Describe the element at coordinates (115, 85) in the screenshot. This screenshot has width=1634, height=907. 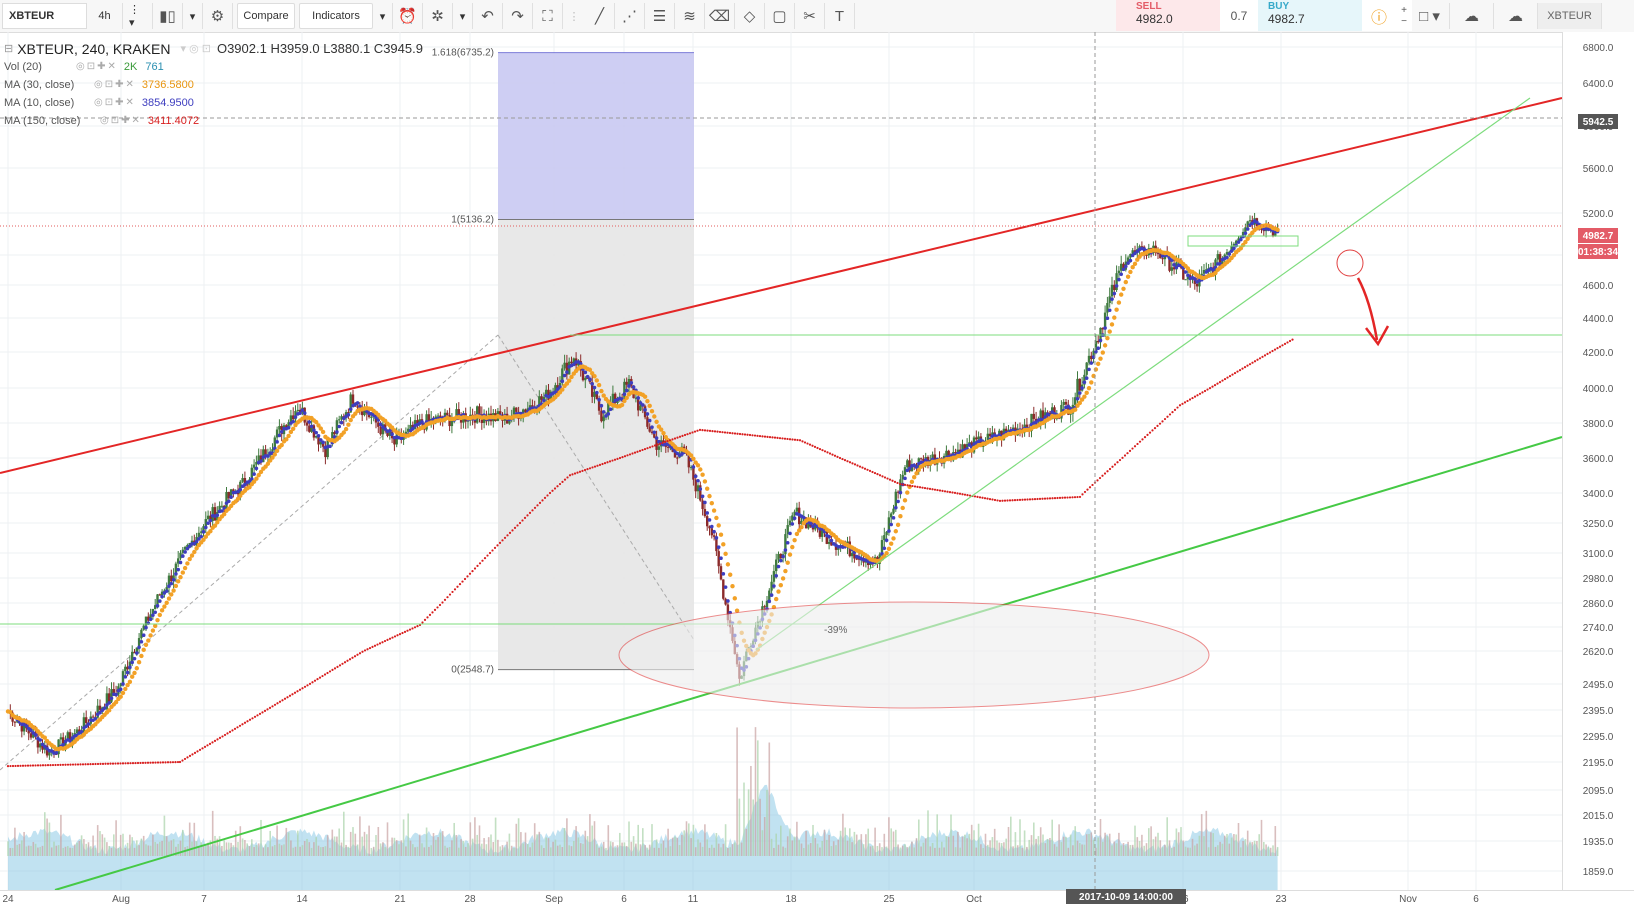
I see `ma30-settings-icons: ◎⊡✚✕` at that location.